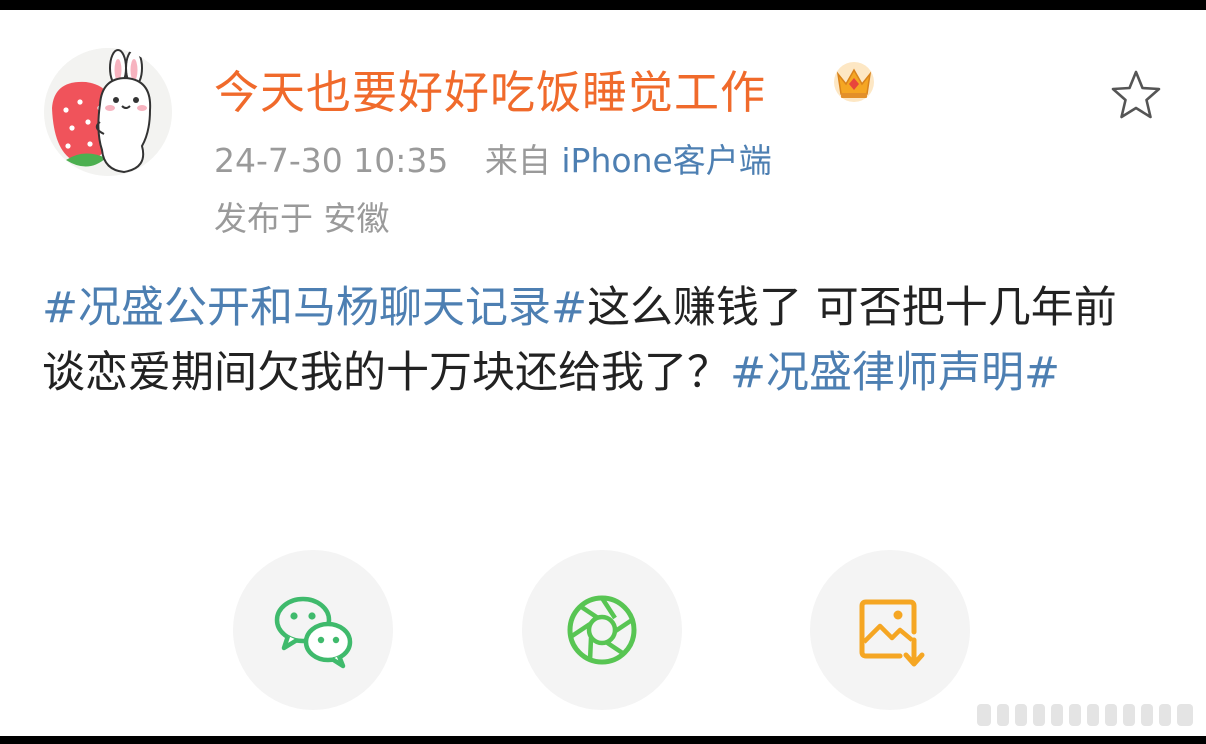 The height and width of the screenshot is (744, 1206). What do you see at coordinates (302, 218) in the screenshot?
I see `post-location: 发布于 安徽` at bounding box center [302, 218].